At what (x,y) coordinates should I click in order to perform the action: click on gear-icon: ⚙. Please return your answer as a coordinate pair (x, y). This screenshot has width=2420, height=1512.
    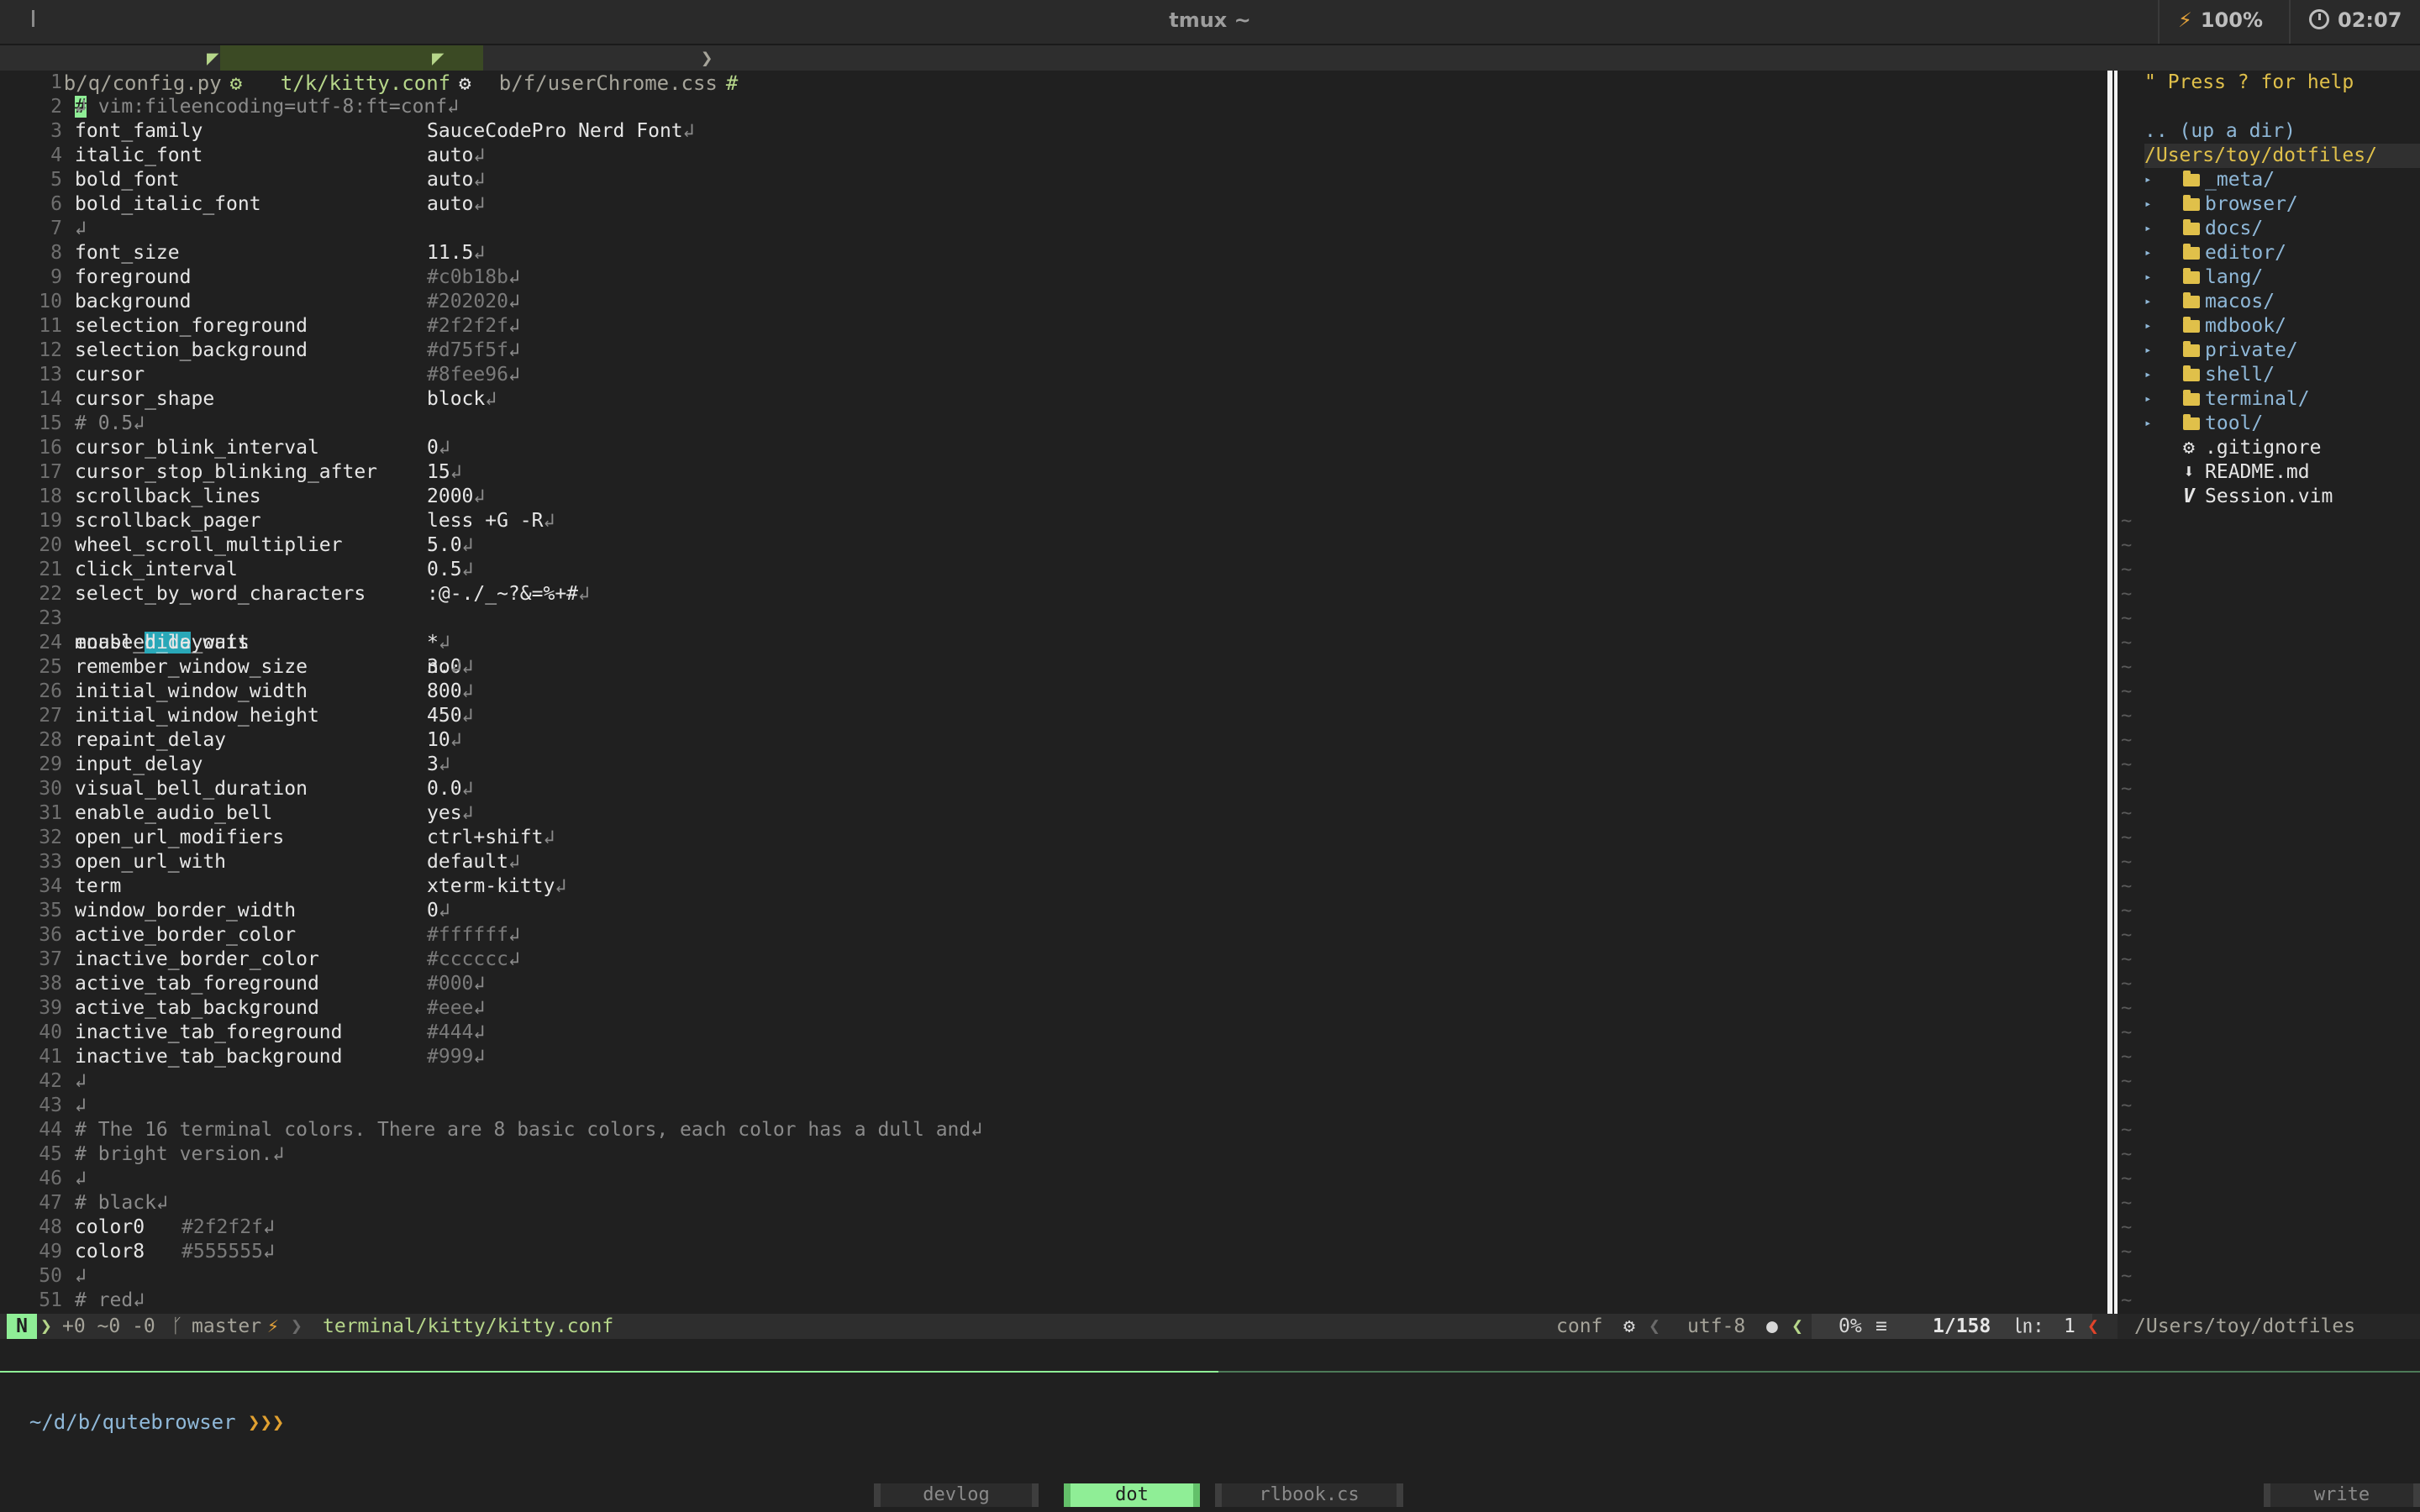
    Looking at the image, I should click on (2189, 448).